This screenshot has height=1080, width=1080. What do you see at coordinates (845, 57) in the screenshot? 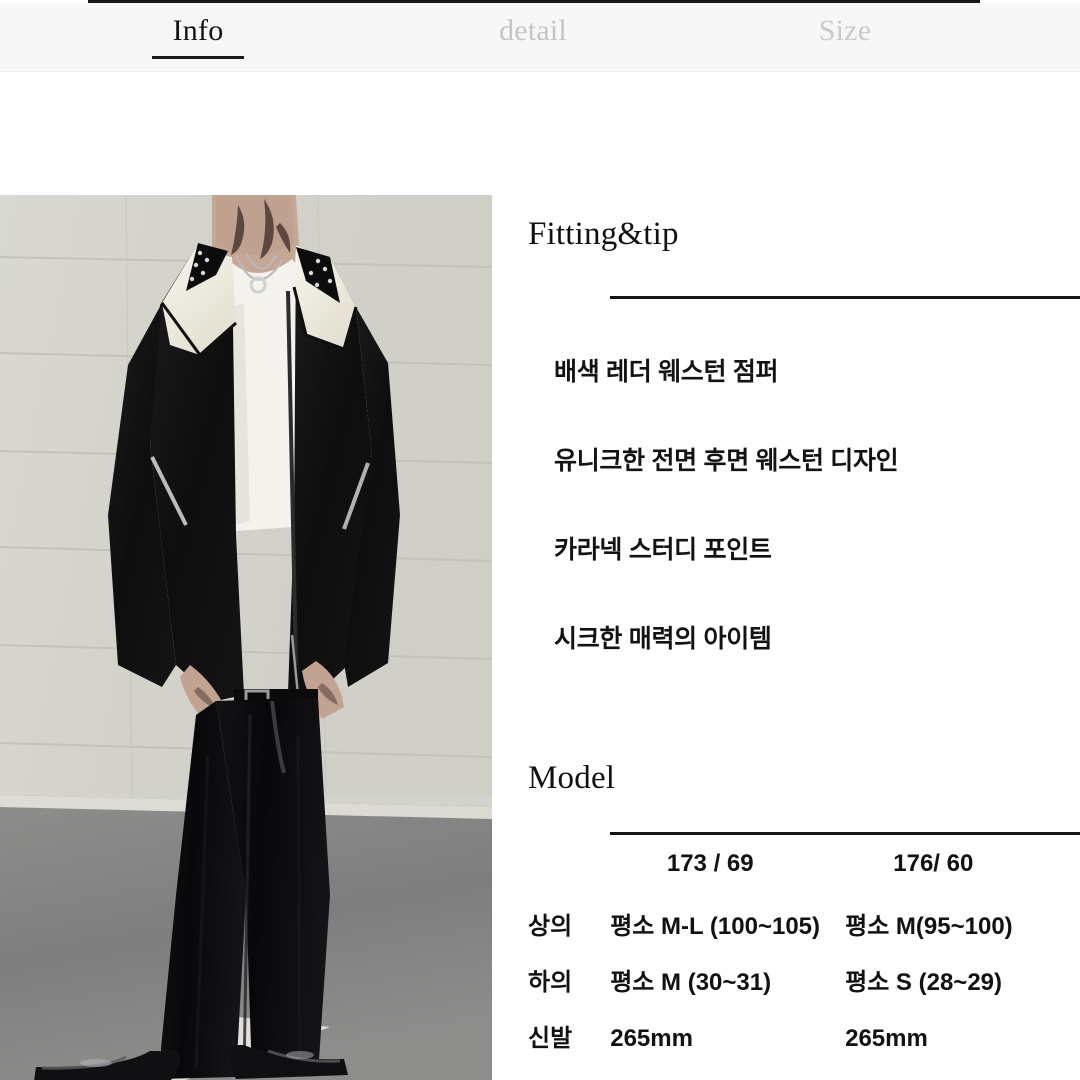
I see `tab-size-indicator` at bounding box center [845, 57].